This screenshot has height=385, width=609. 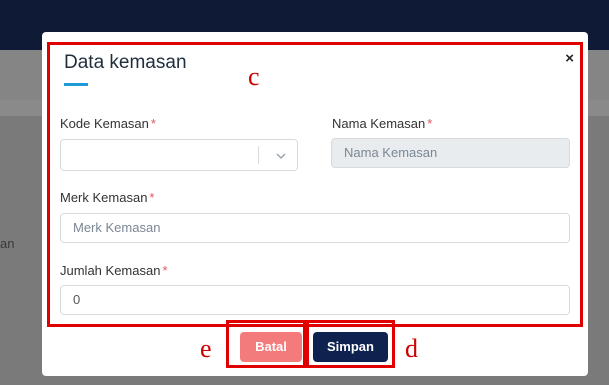 What do you see at coordinates (206, 348) in the screenshot?
I see `annotation-label-e: e` at bounding box center [206, 348].